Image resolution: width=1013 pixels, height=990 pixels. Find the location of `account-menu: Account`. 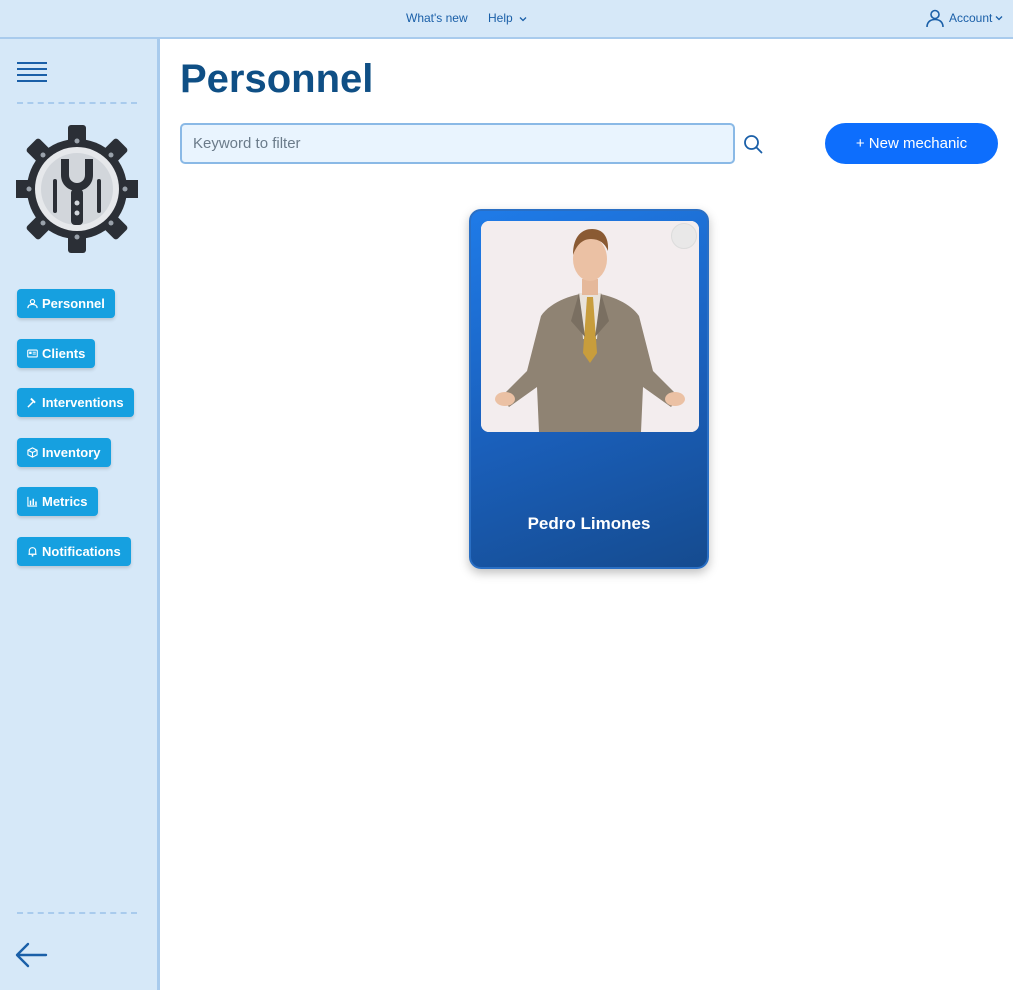

account-menu: Account is located at coordinates (964, 18).